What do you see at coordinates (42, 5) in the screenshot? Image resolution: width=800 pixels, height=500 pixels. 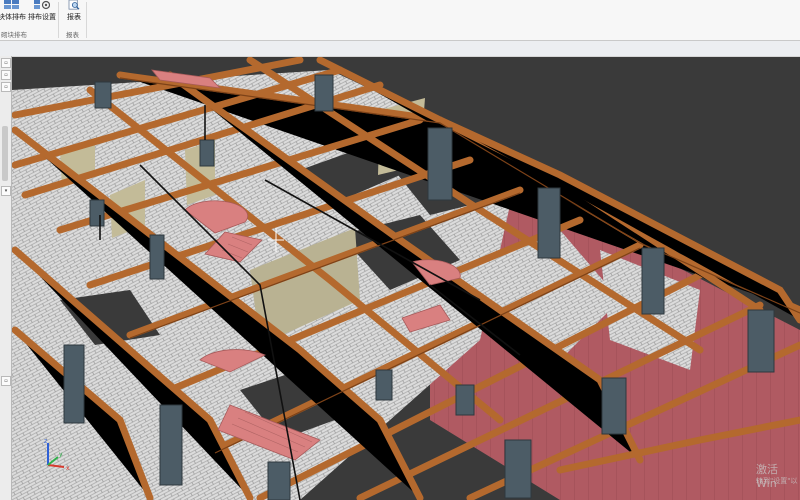 I see `settings-blocks-icon` at bounding box center [42, 5].